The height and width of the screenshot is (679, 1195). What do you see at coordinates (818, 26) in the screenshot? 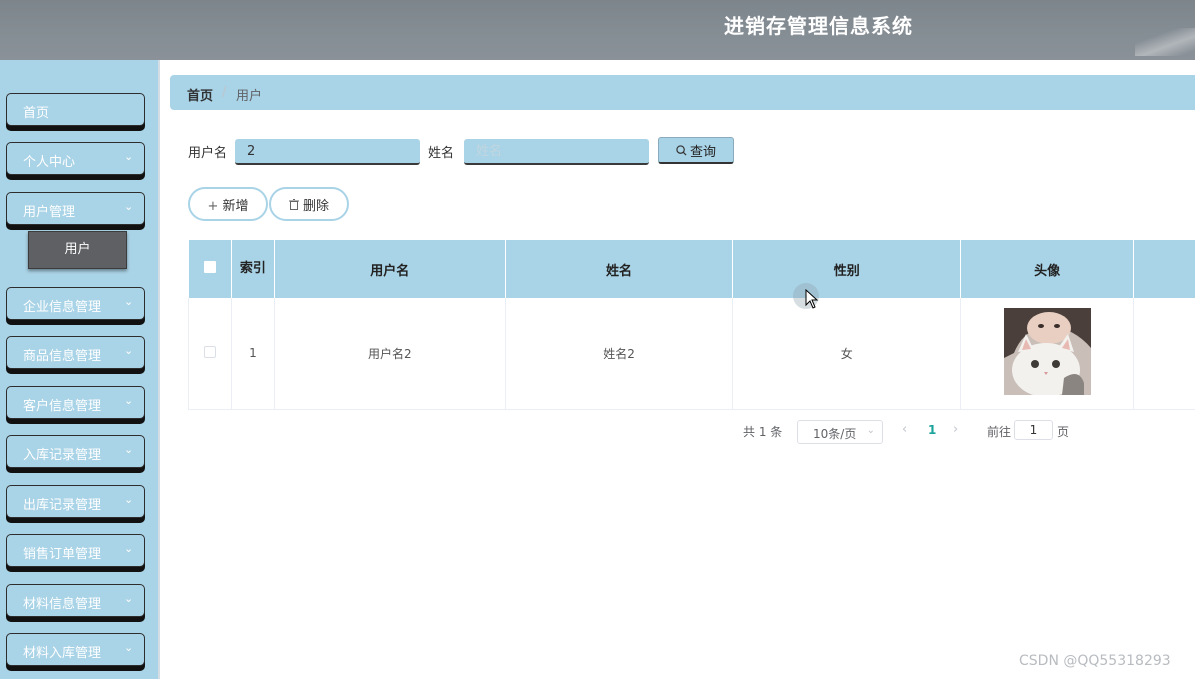
I see `app-title: 进销存管理信息系统` at bounding box center [818, 26].